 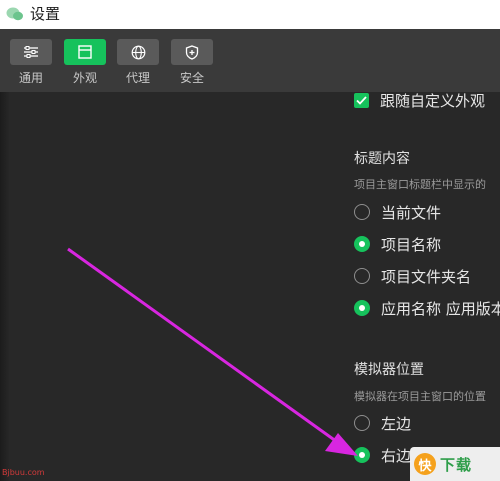 I want to click on globe-icon, so click(x=138, y=52).